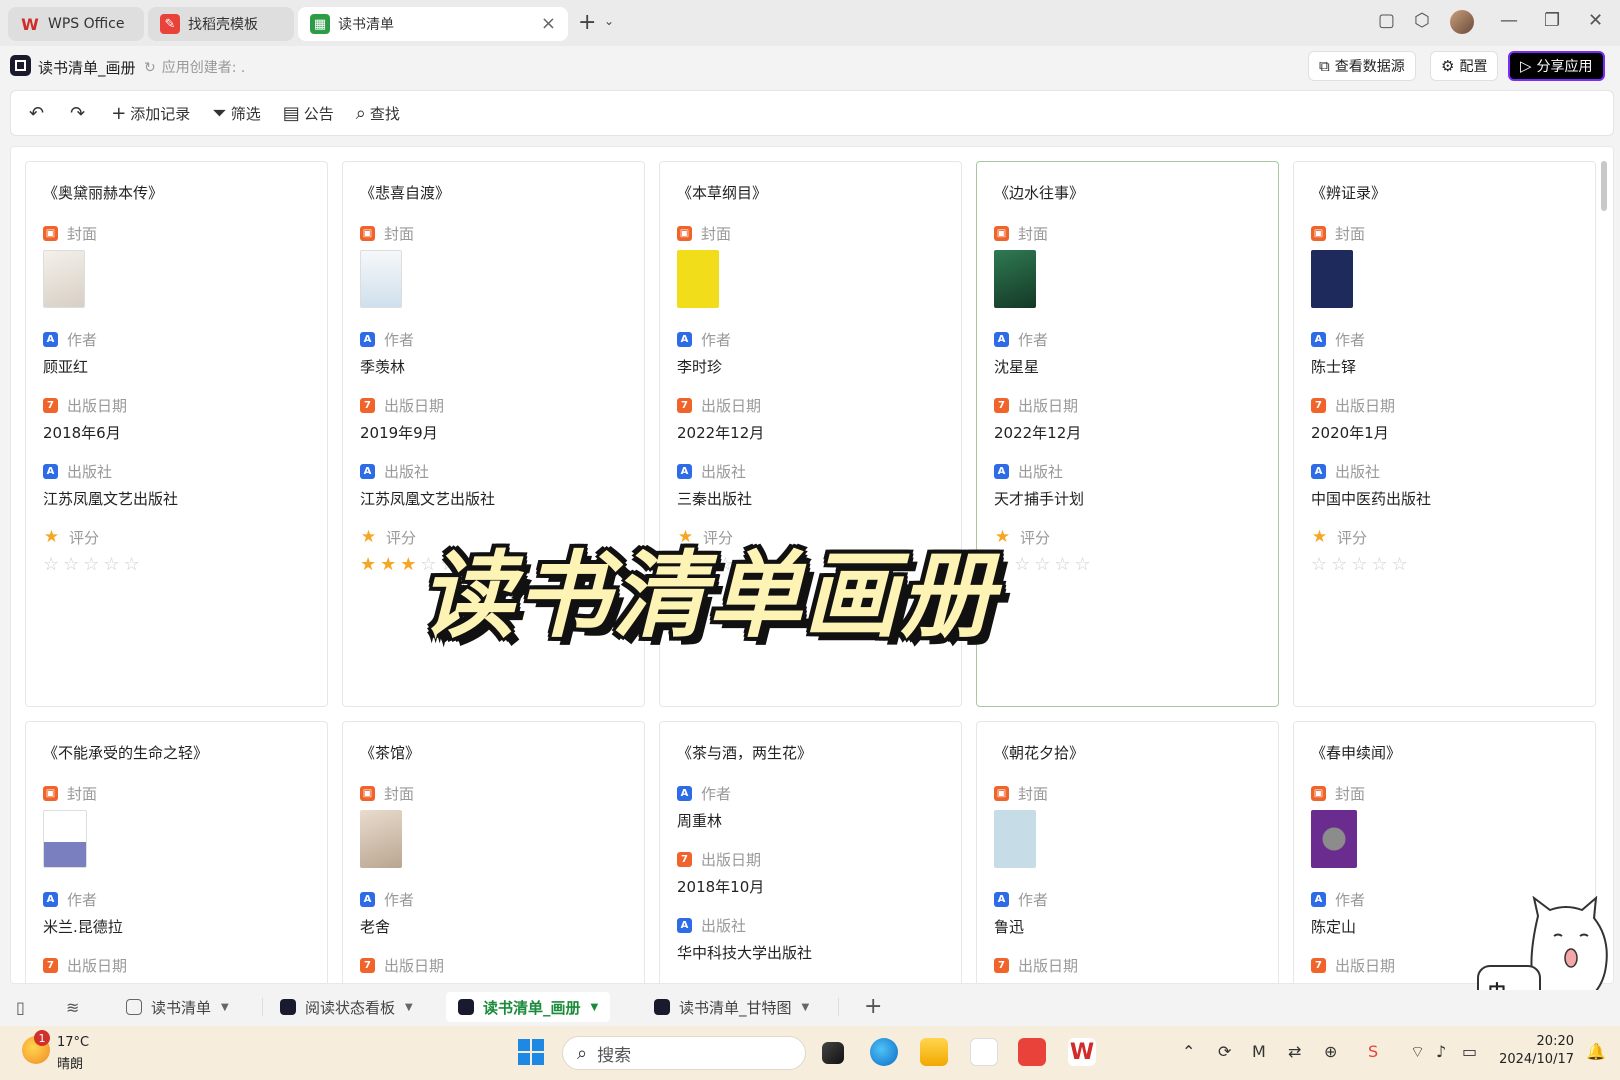 The image size is (1620, 1080). Describe the element at coordinates (308, 113) in the screenshot. I see `announcement-button: ▤ 公告` at that location.